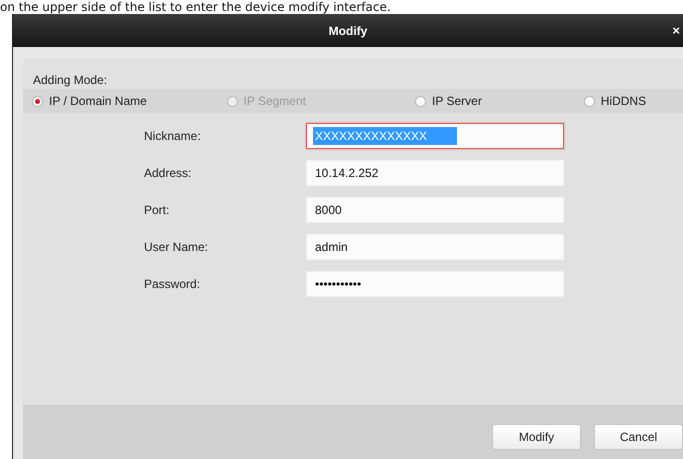 The image size is (683, 459). What do you see at coordinates (157, 210) in the screenshot?
I see `field-label: Port:` at bounding box center [157, 210].